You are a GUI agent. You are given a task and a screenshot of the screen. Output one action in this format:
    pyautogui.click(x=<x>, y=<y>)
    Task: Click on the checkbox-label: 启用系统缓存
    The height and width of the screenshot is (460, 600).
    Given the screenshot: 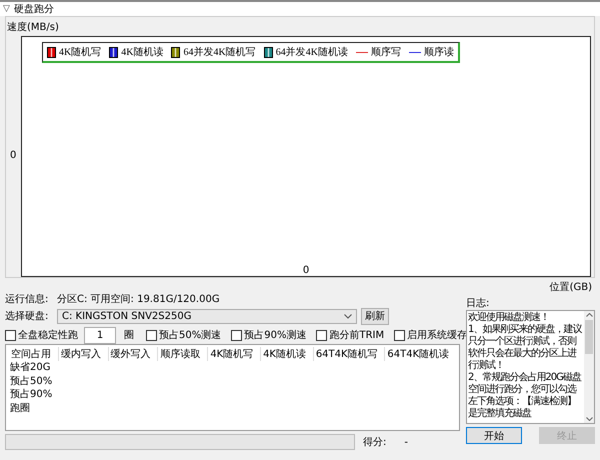 What is the action you would take?
    pyautogui.click(x=437, y=335)
    